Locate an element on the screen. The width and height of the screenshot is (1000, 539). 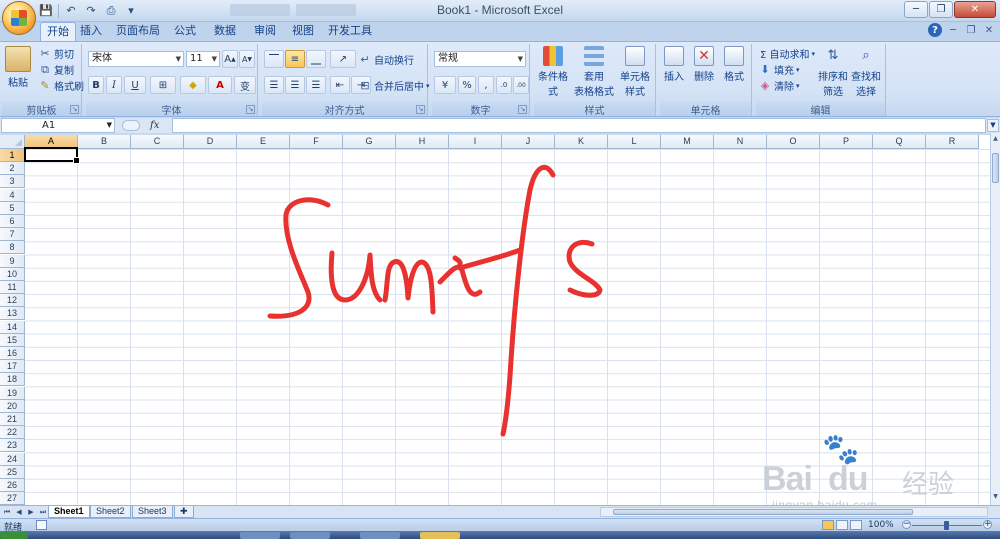
find-select-button: ⌕ 查找和 选择 is located at coordinates (866, 72).